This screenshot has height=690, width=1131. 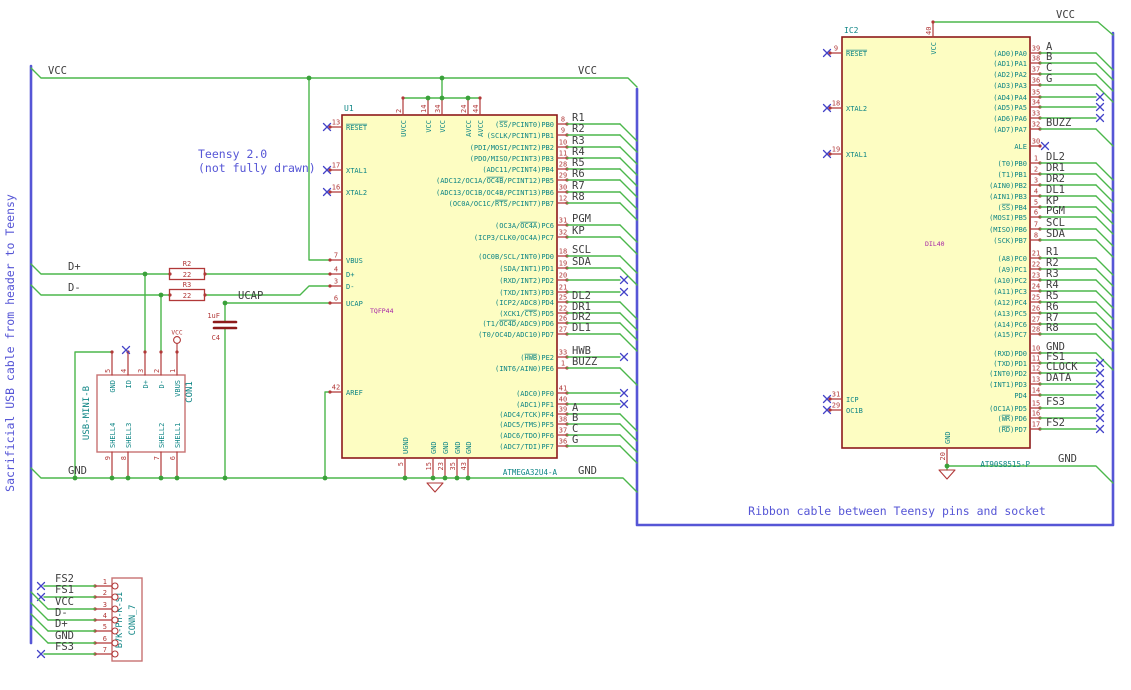 I want to click on u1-pin-name: XTAL2, so click(x=356, y=193).